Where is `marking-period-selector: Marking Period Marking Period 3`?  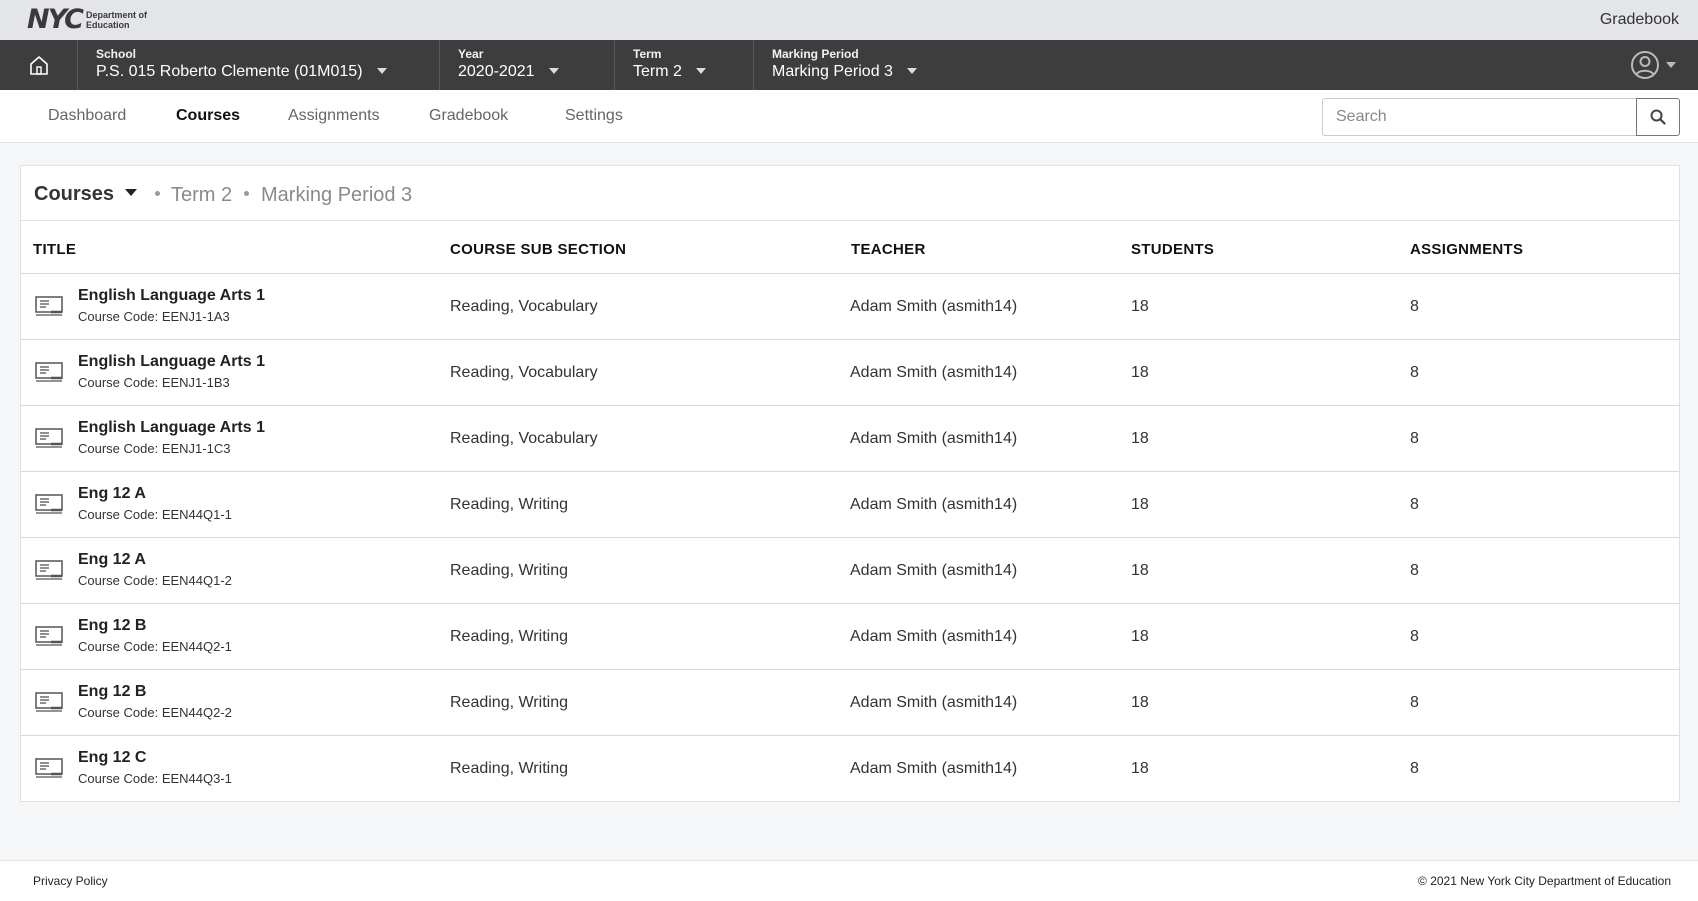 marking-period-selector: Marking Period Marking Period 3 is located at coordinates (864, 65).